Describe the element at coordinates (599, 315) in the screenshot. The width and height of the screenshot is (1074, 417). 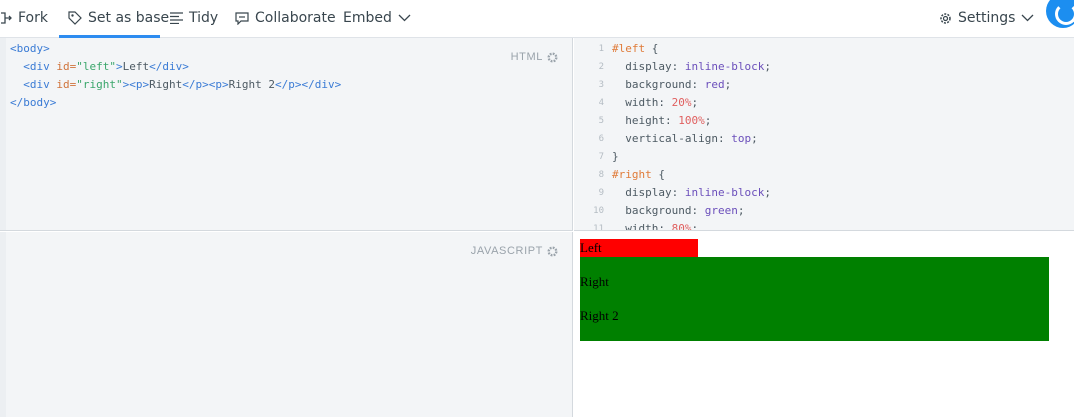
I see `result-right2-paragraph: Right 2` at that location.